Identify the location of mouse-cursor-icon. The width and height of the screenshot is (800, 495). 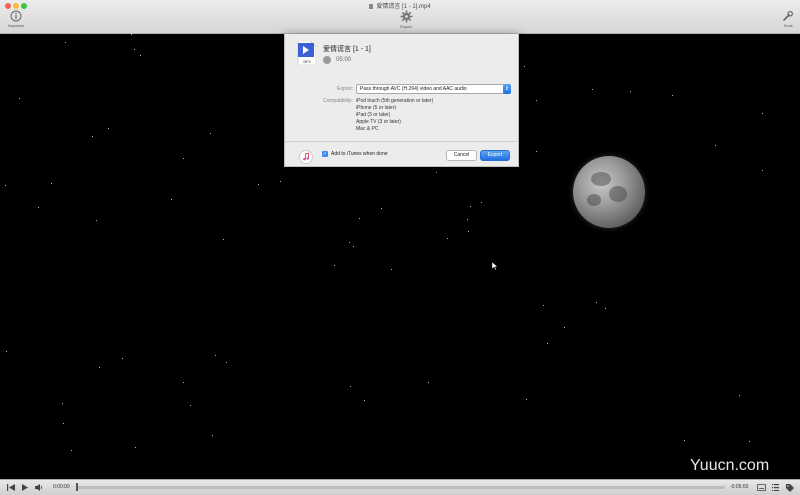
(495, 266).